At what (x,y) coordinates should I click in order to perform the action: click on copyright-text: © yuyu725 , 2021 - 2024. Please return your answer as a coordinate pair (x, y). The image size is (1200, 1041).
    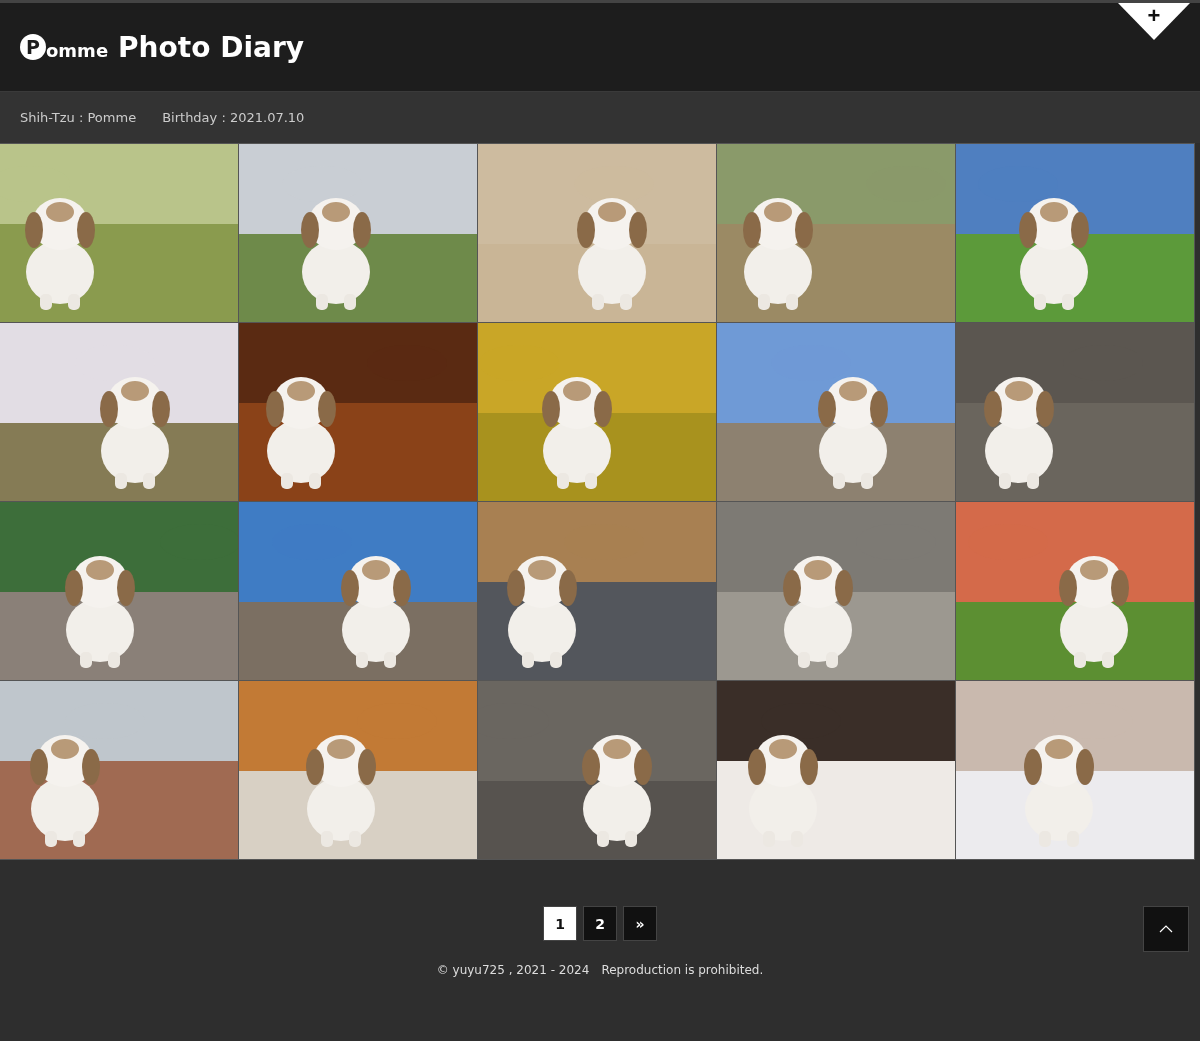
    Looking at the image, I should click on (513, 970).